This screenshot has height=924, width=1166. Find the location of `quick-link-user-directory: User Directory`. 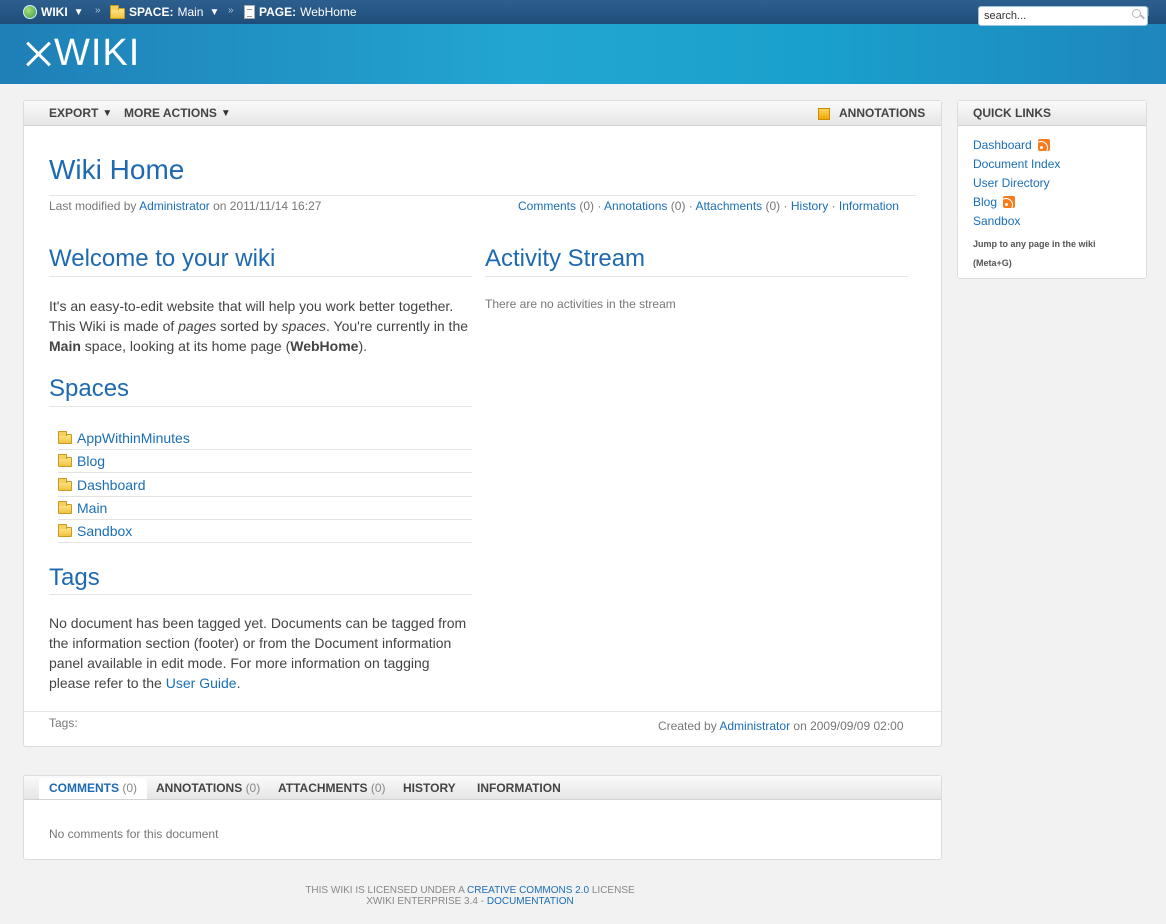

quick-link-user-directory: User Directory is located at coordinates (1011, 183).